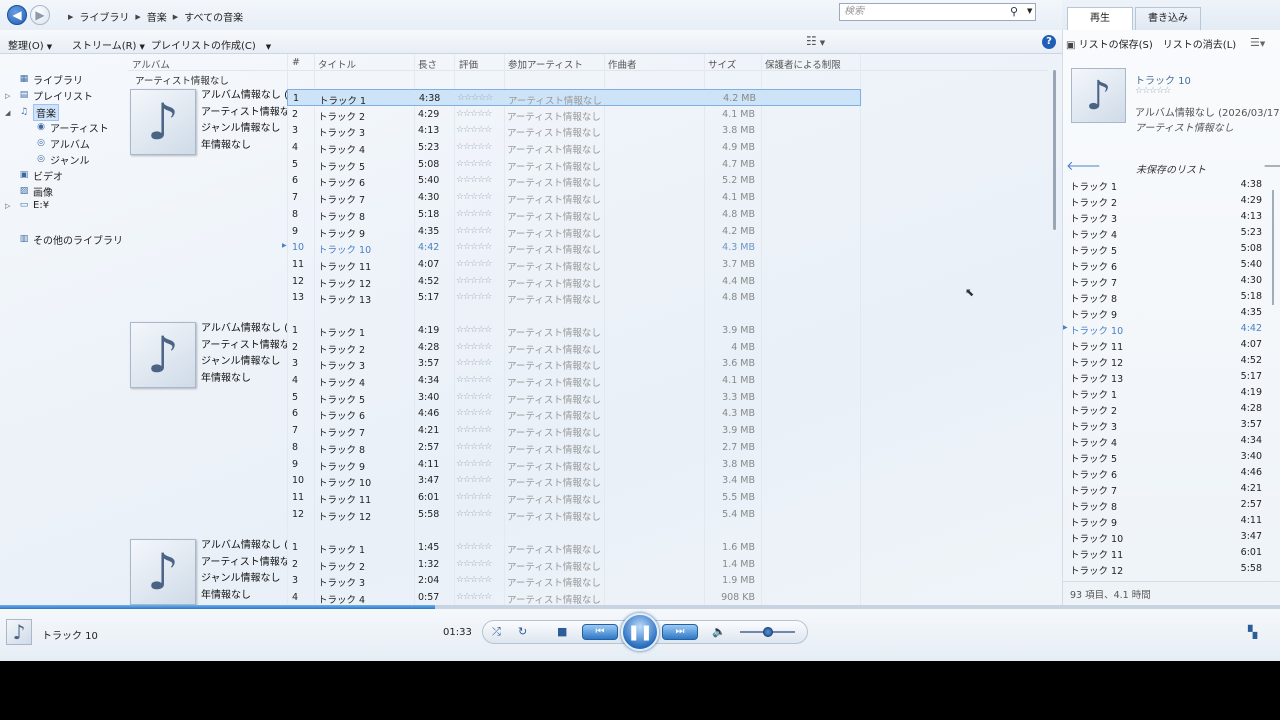 The width and height of the screenshot is (1280, 720). I want to click on table-row: 9 トラック 9 4:35 ☆☆☆☆☆ アーティスト情報なし 4.2 MB, so click(574, 231).